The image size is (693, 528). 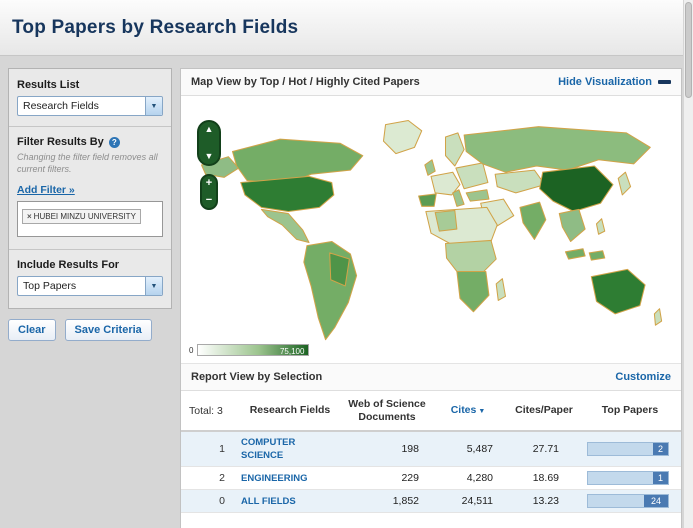 What do you see at coordinates (274, 478) in the screenshot?
I see `field-link: ENGINEERING` at bounding box center [274, 478].